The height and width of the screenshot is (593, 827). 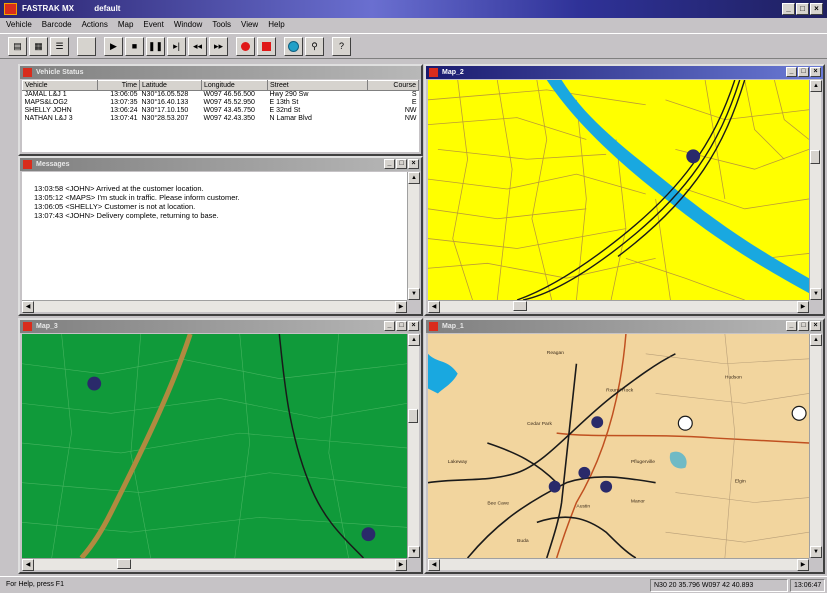 I want to click on map4-title-bar: Map_1 _ □ ×, so click(x=624, y=326).